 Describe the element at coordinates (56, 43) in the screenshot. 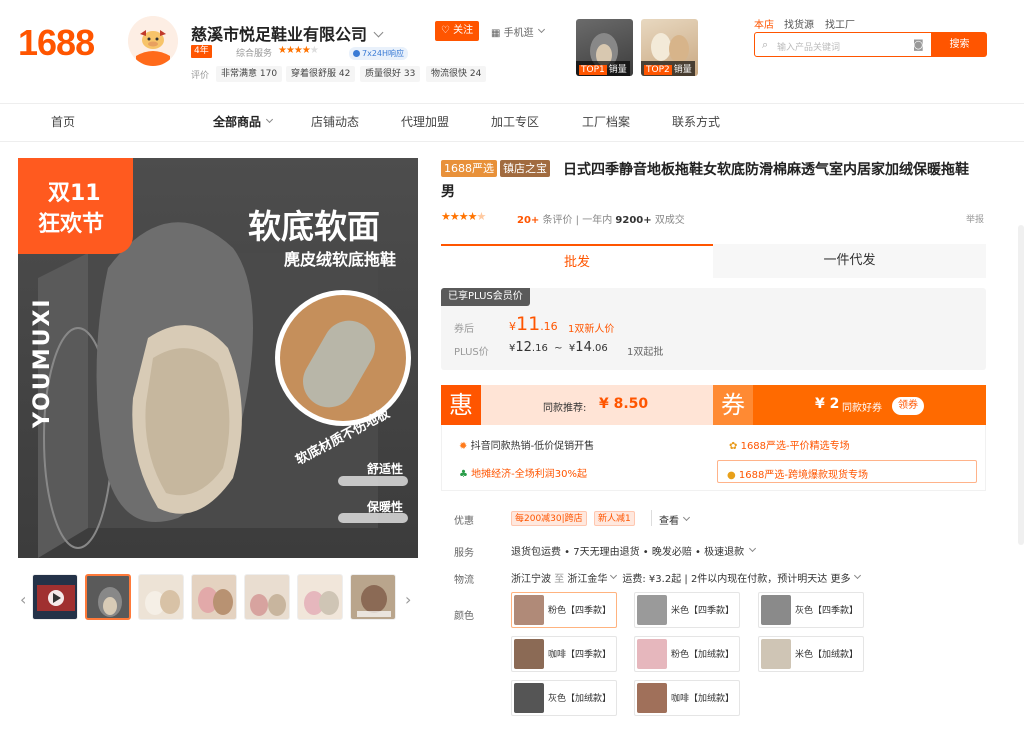

I see `site-logo: 1688` at that location.